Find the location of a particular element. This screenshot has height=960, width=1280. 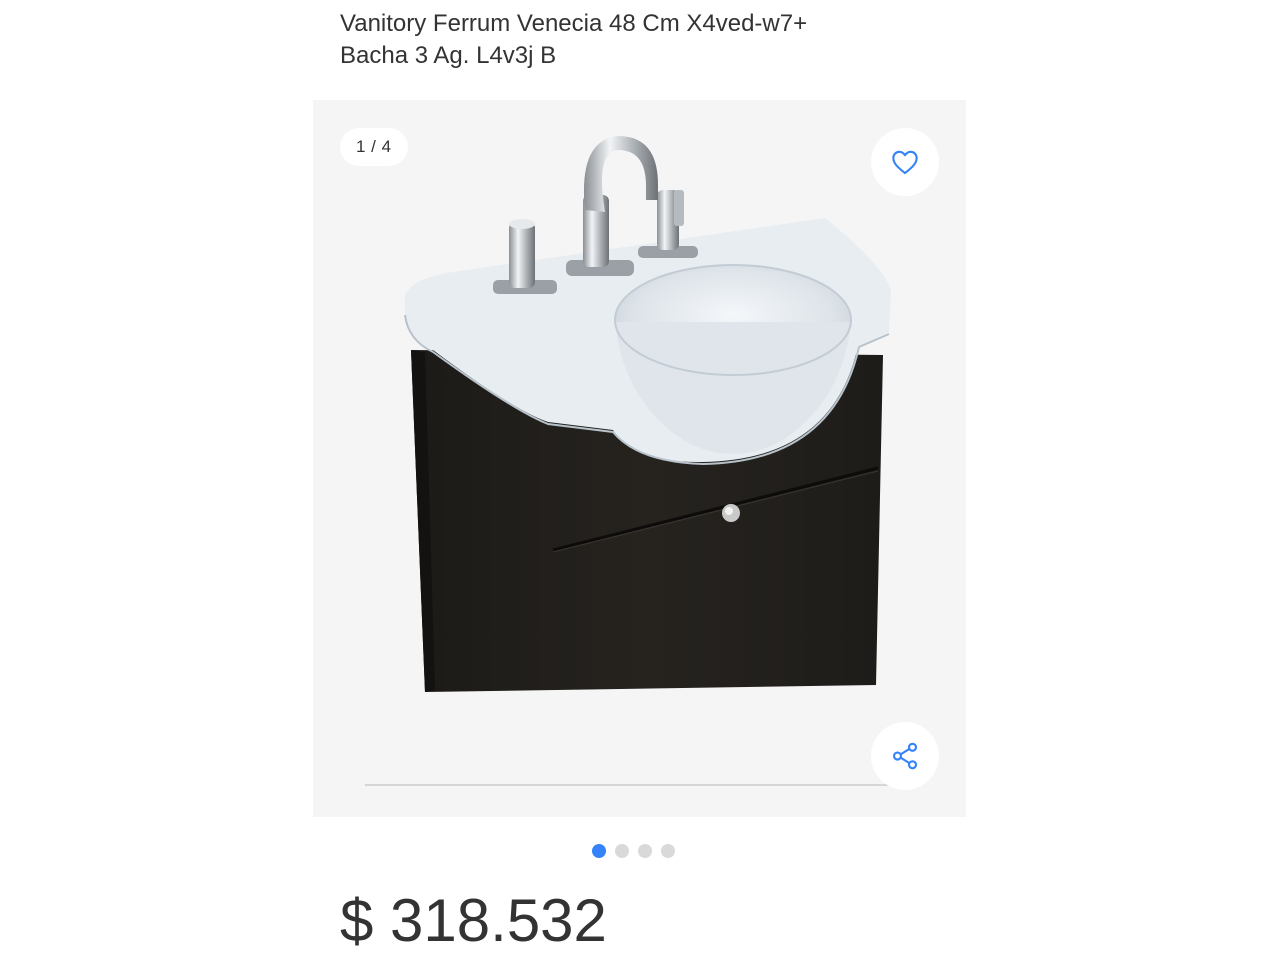

product-title-line-1: Vanitory Ferrum Venecia 48 Cm X4ved-w7+ is located at coordinates (574, 23).